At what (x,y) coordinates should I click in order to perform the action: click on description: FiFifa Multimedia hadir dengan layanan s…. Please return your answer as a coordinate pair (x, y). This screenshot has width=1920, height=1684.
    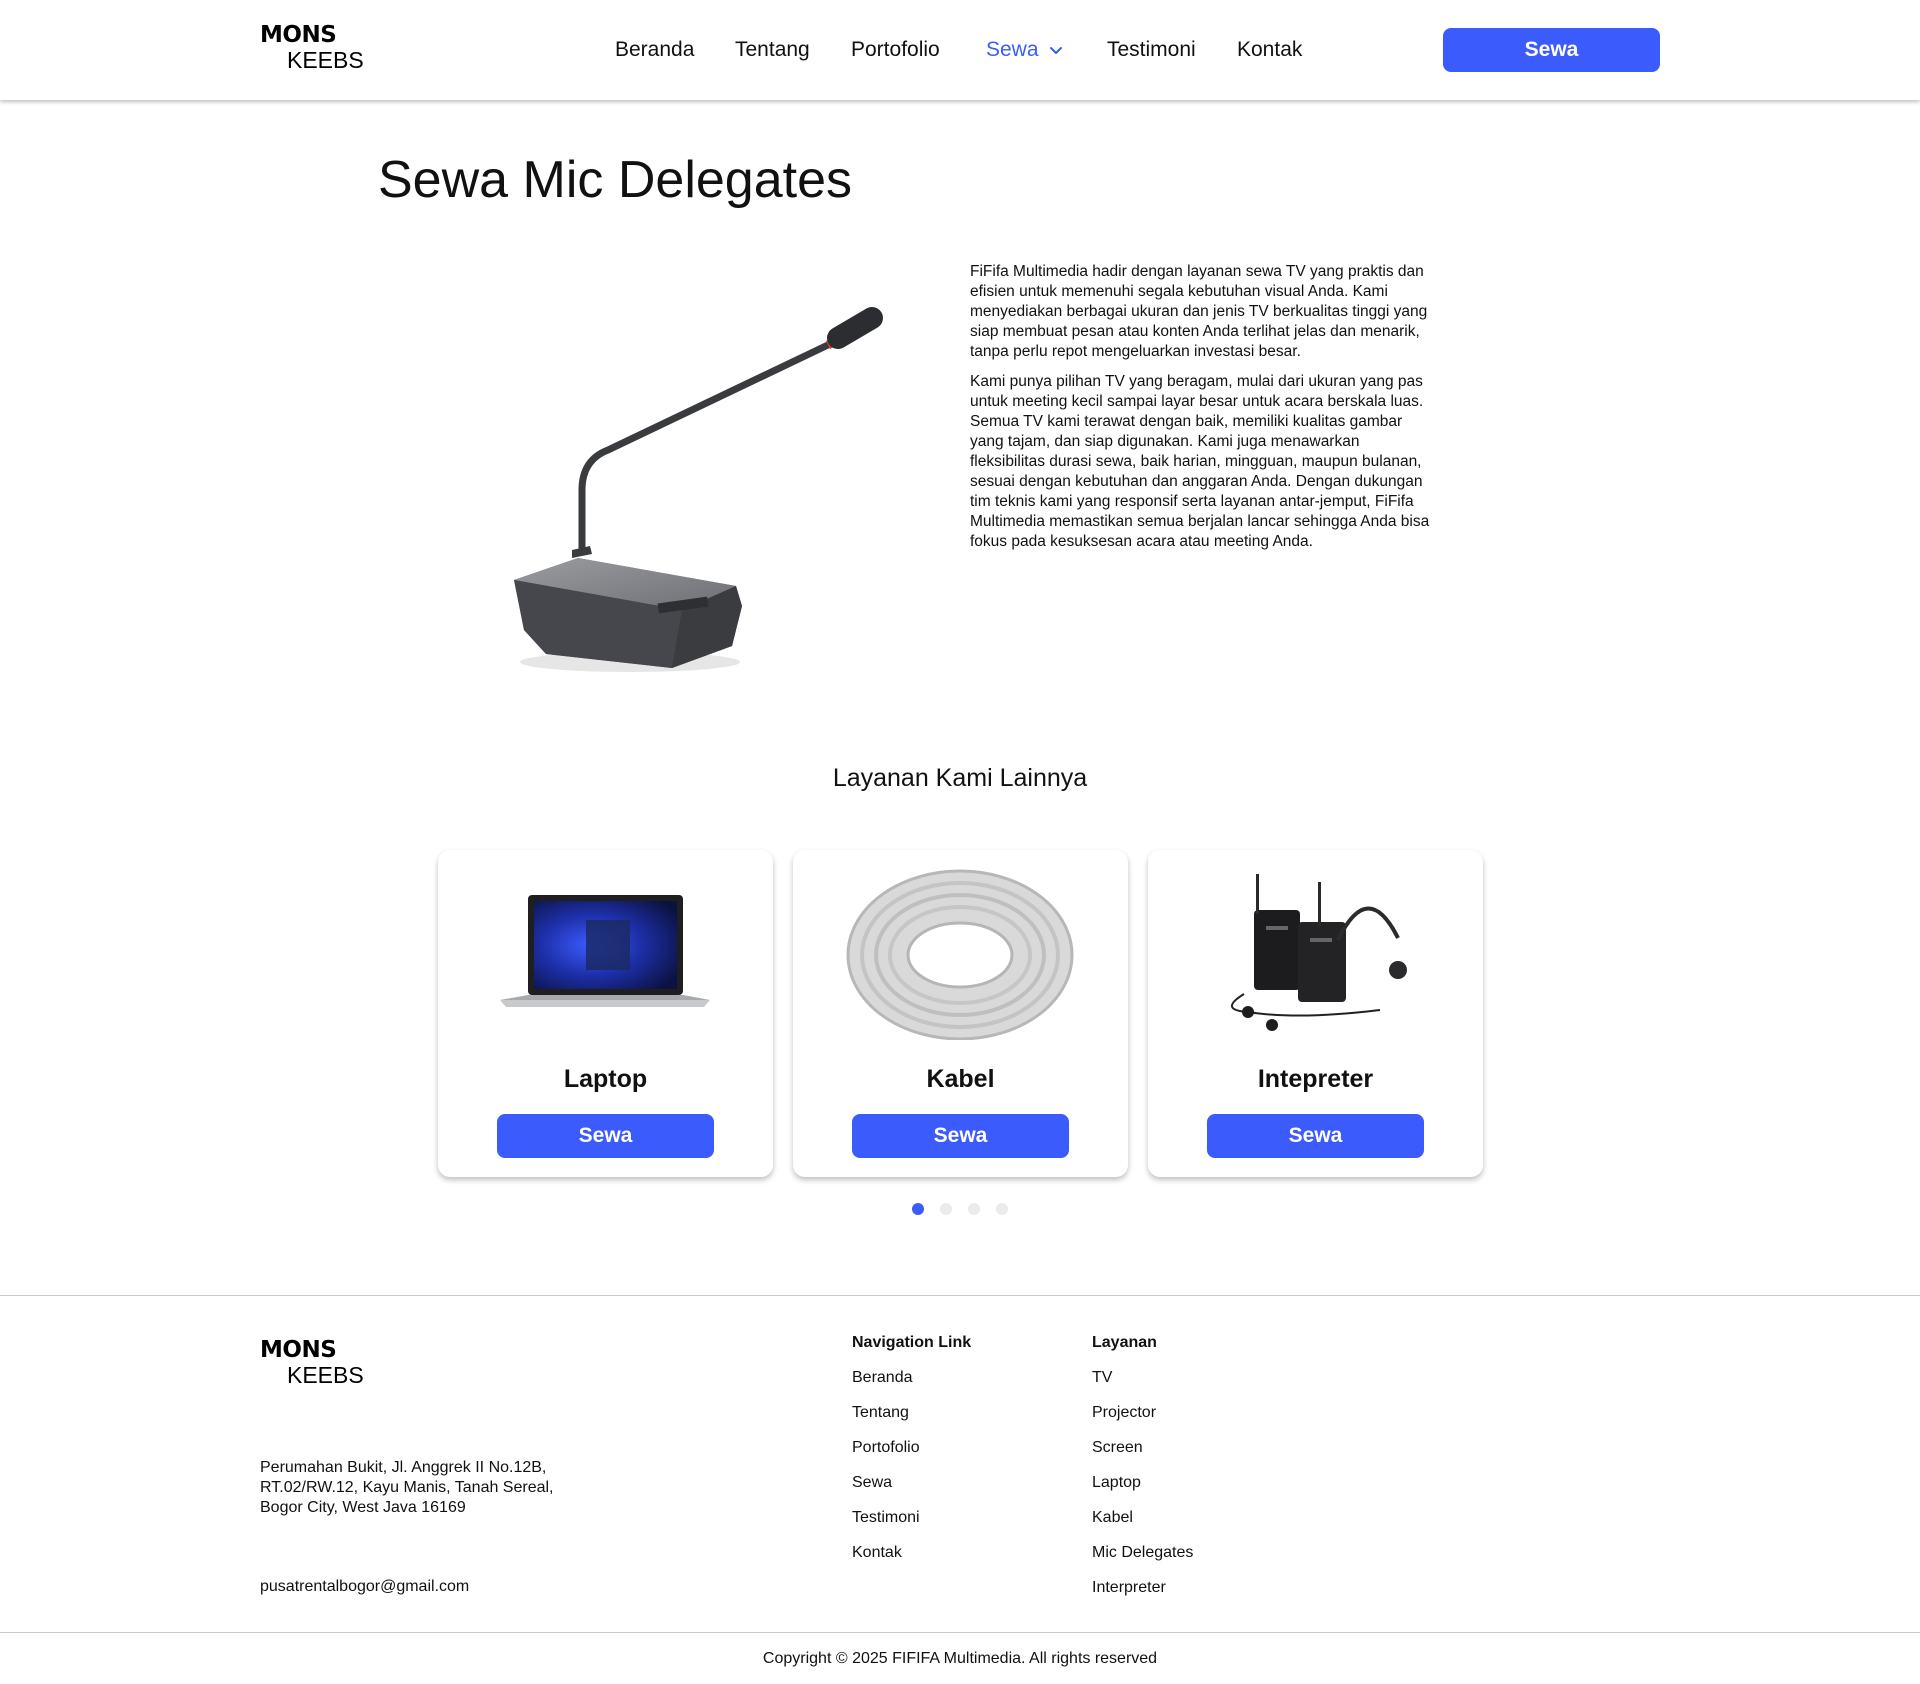
    Looking at the image, I should click on (1200, 412).